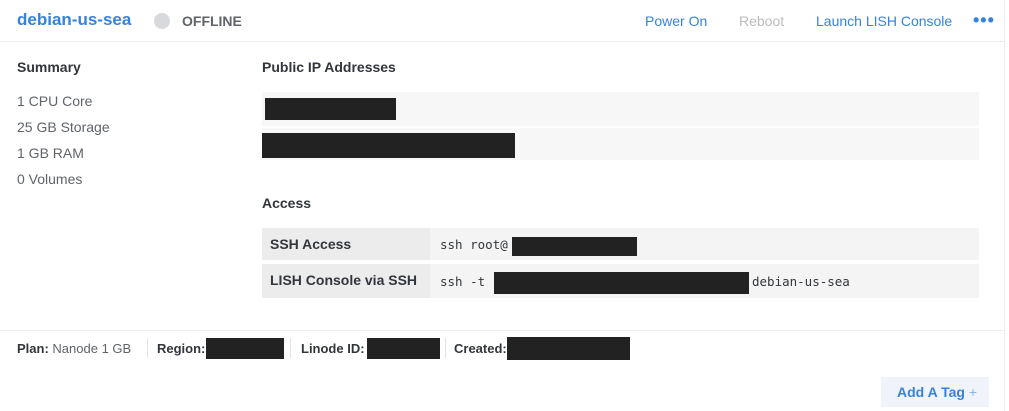  Describe the element at coordinates (931, 392) in the screenshot. I see `add-tag-label: Add A Tag` at that location.